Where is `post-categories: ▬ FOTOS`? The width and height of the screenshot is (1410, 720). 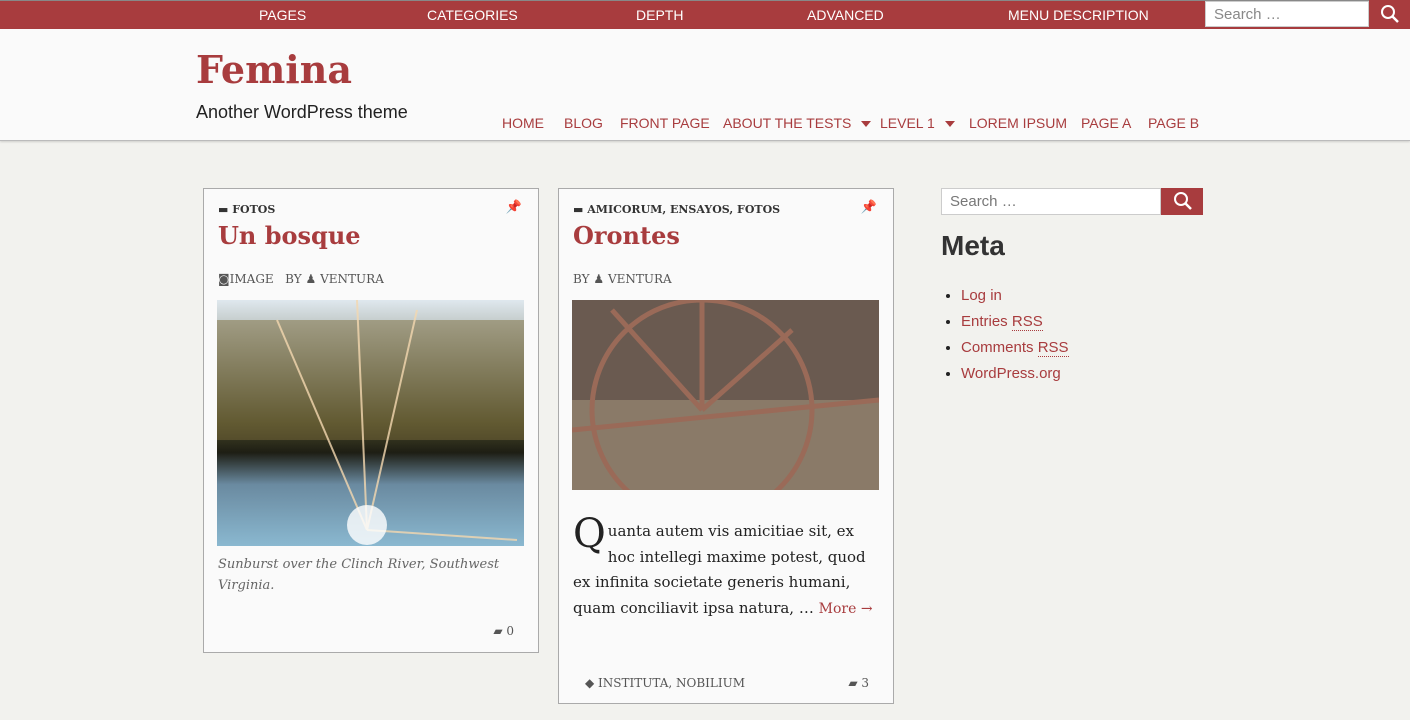
post-categories: ▬ FOTOS is located at coordinates (246, 209).